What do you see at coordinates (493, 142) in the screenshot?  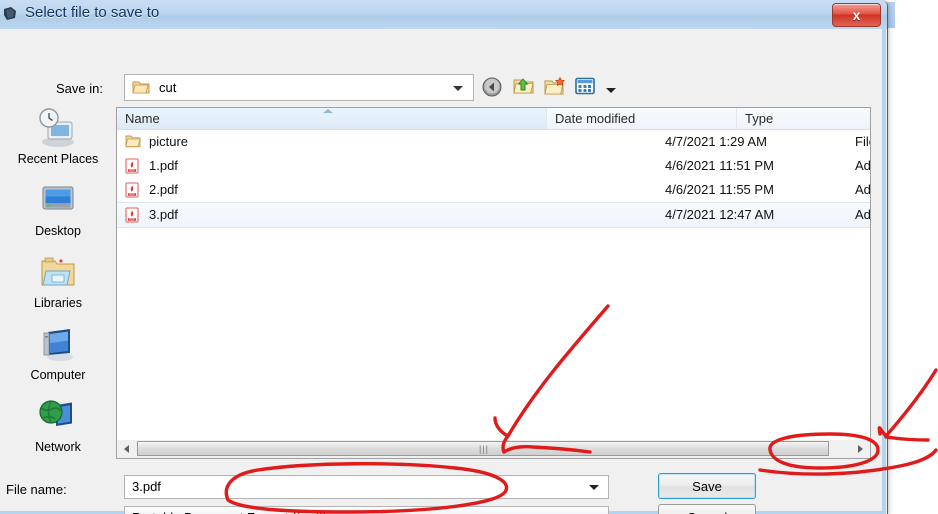 I see `table-row: picture 4/7/2021 1:29 AM File folder` at bounding box center [493, 142].